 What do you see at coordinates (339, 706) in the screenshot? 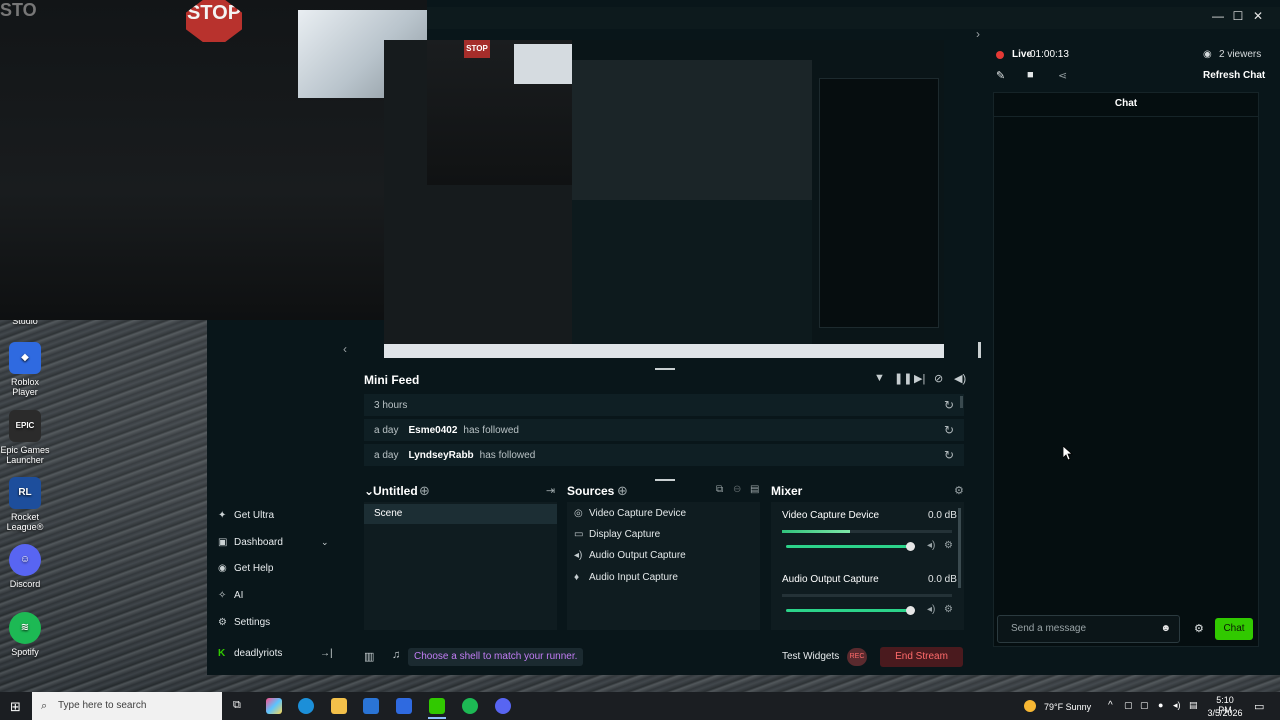
I see `file-explorer-icon` at bounding box center [339, 706].